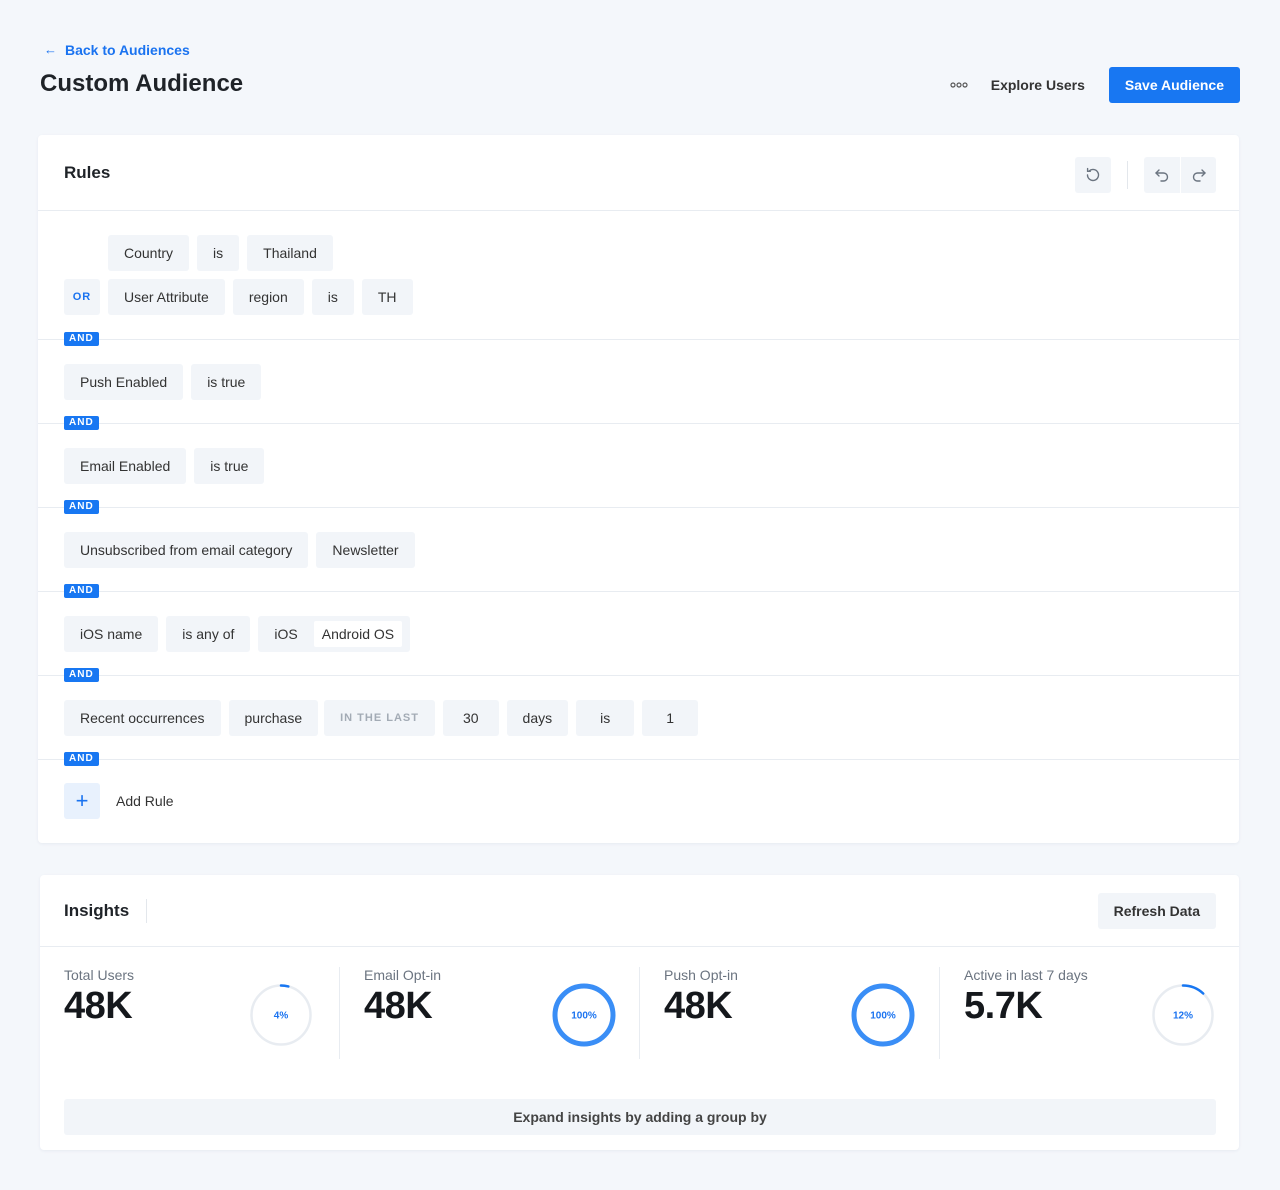 This screenshot has height=1190, width=1280. I want to click on metric-label: Active in last 7 days, so click(1026, 975).